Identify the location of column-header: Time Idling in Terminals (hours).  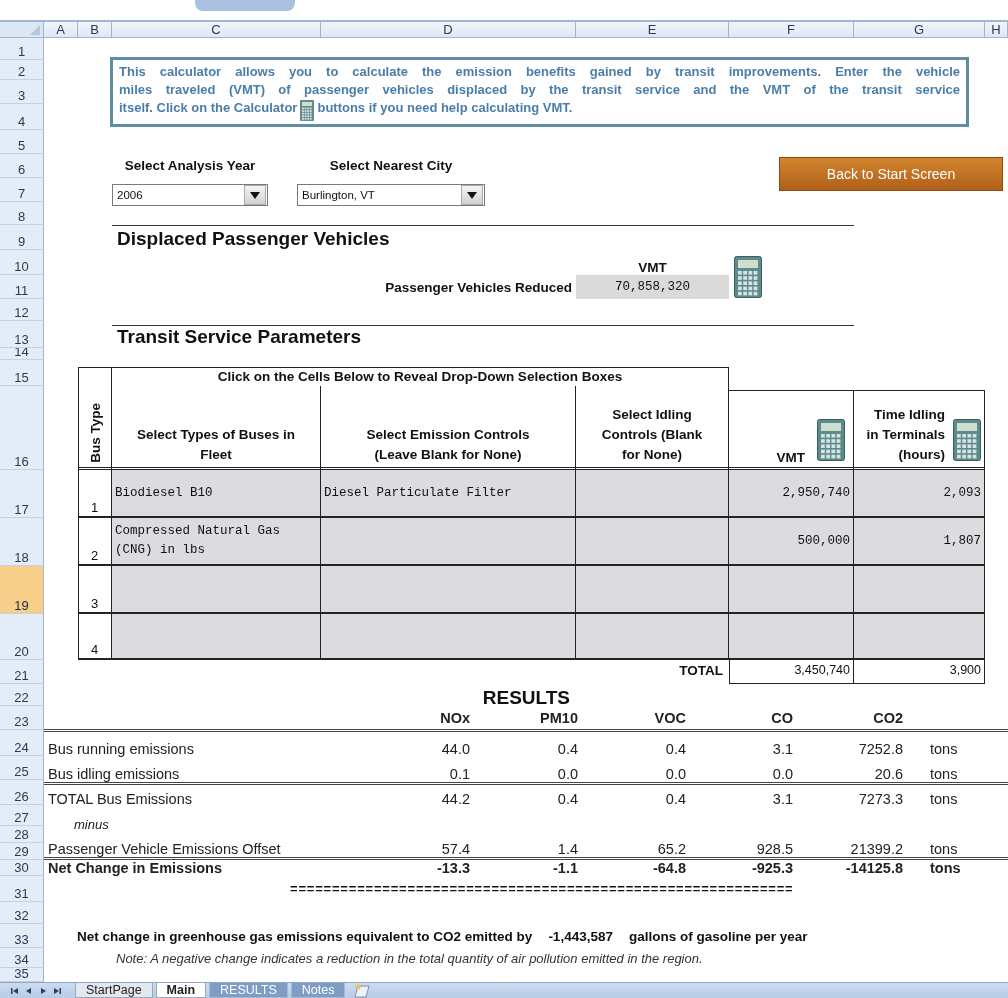
(905, 435).